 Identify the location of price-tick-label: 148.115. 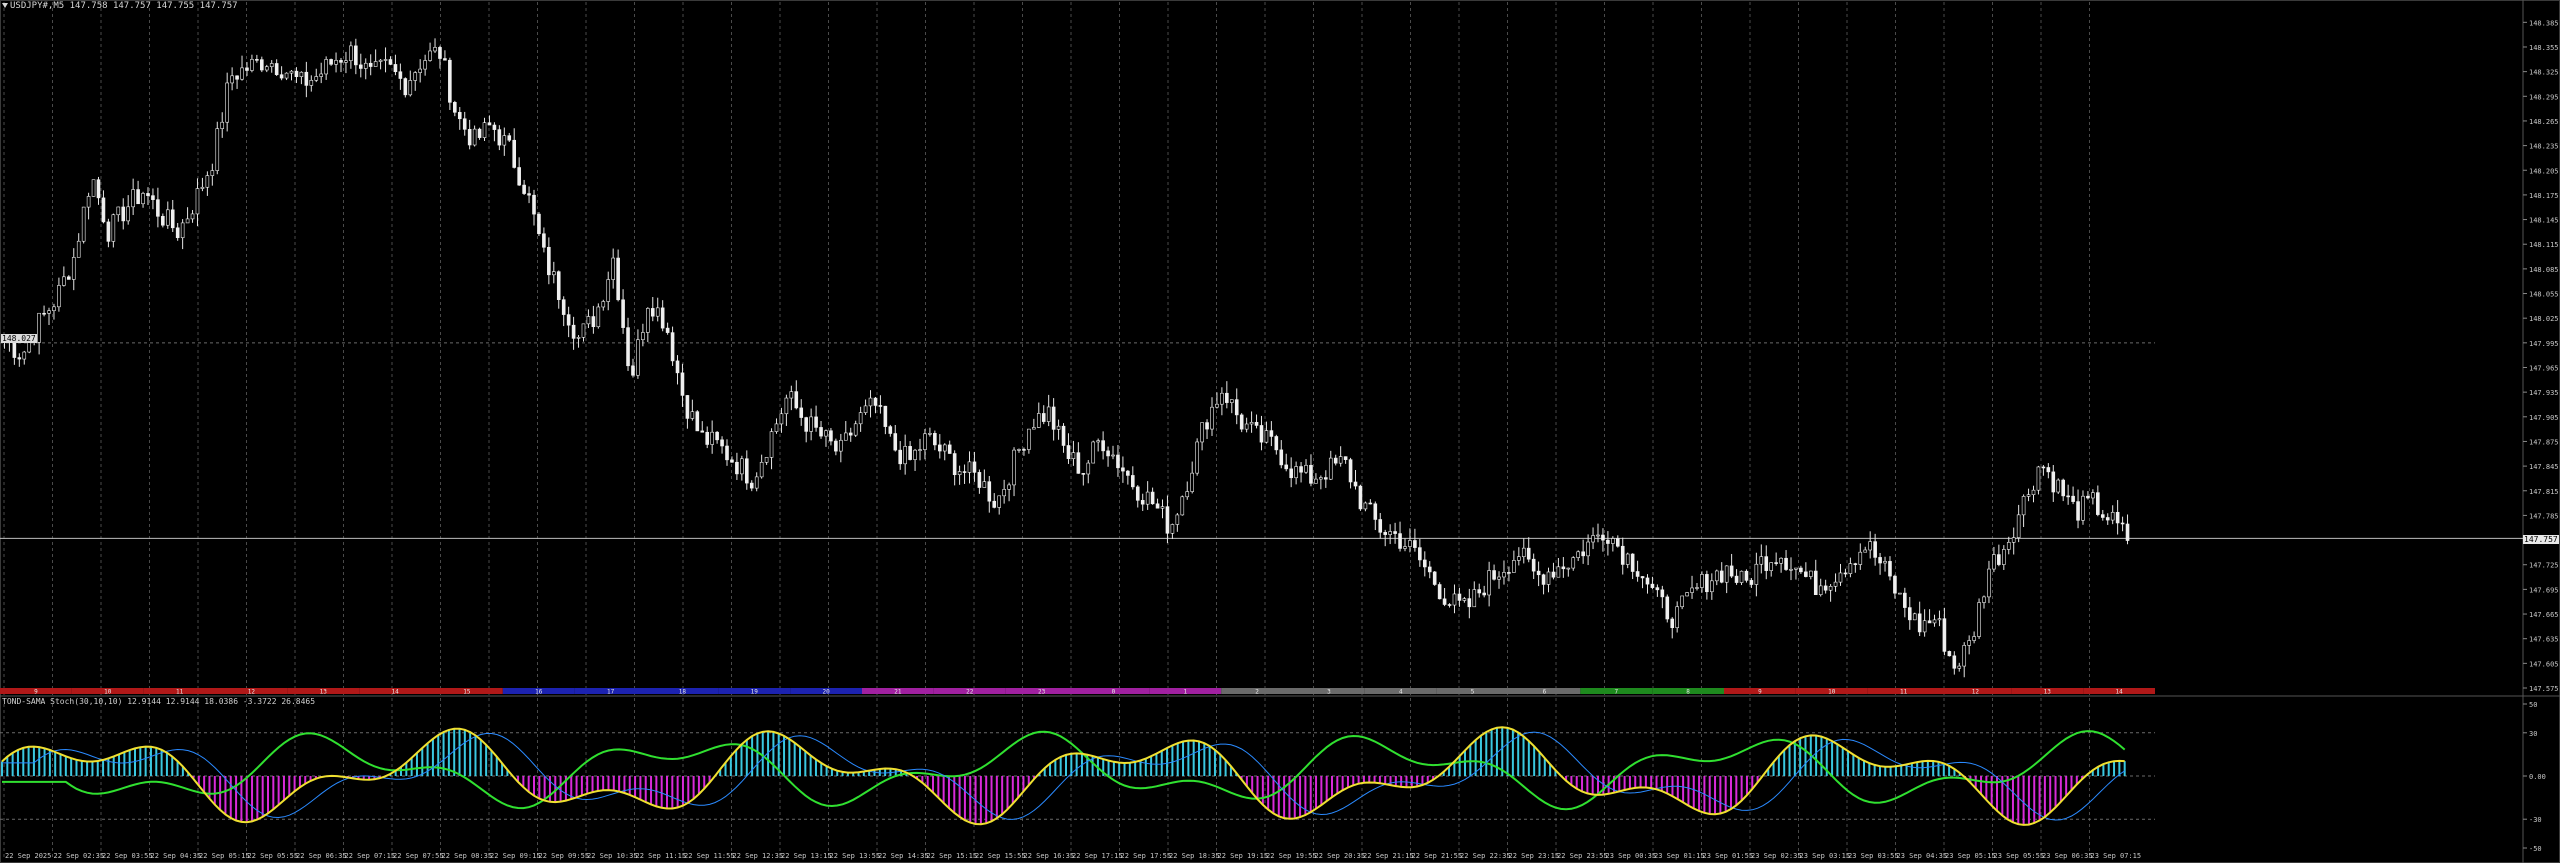
(2544, 245).